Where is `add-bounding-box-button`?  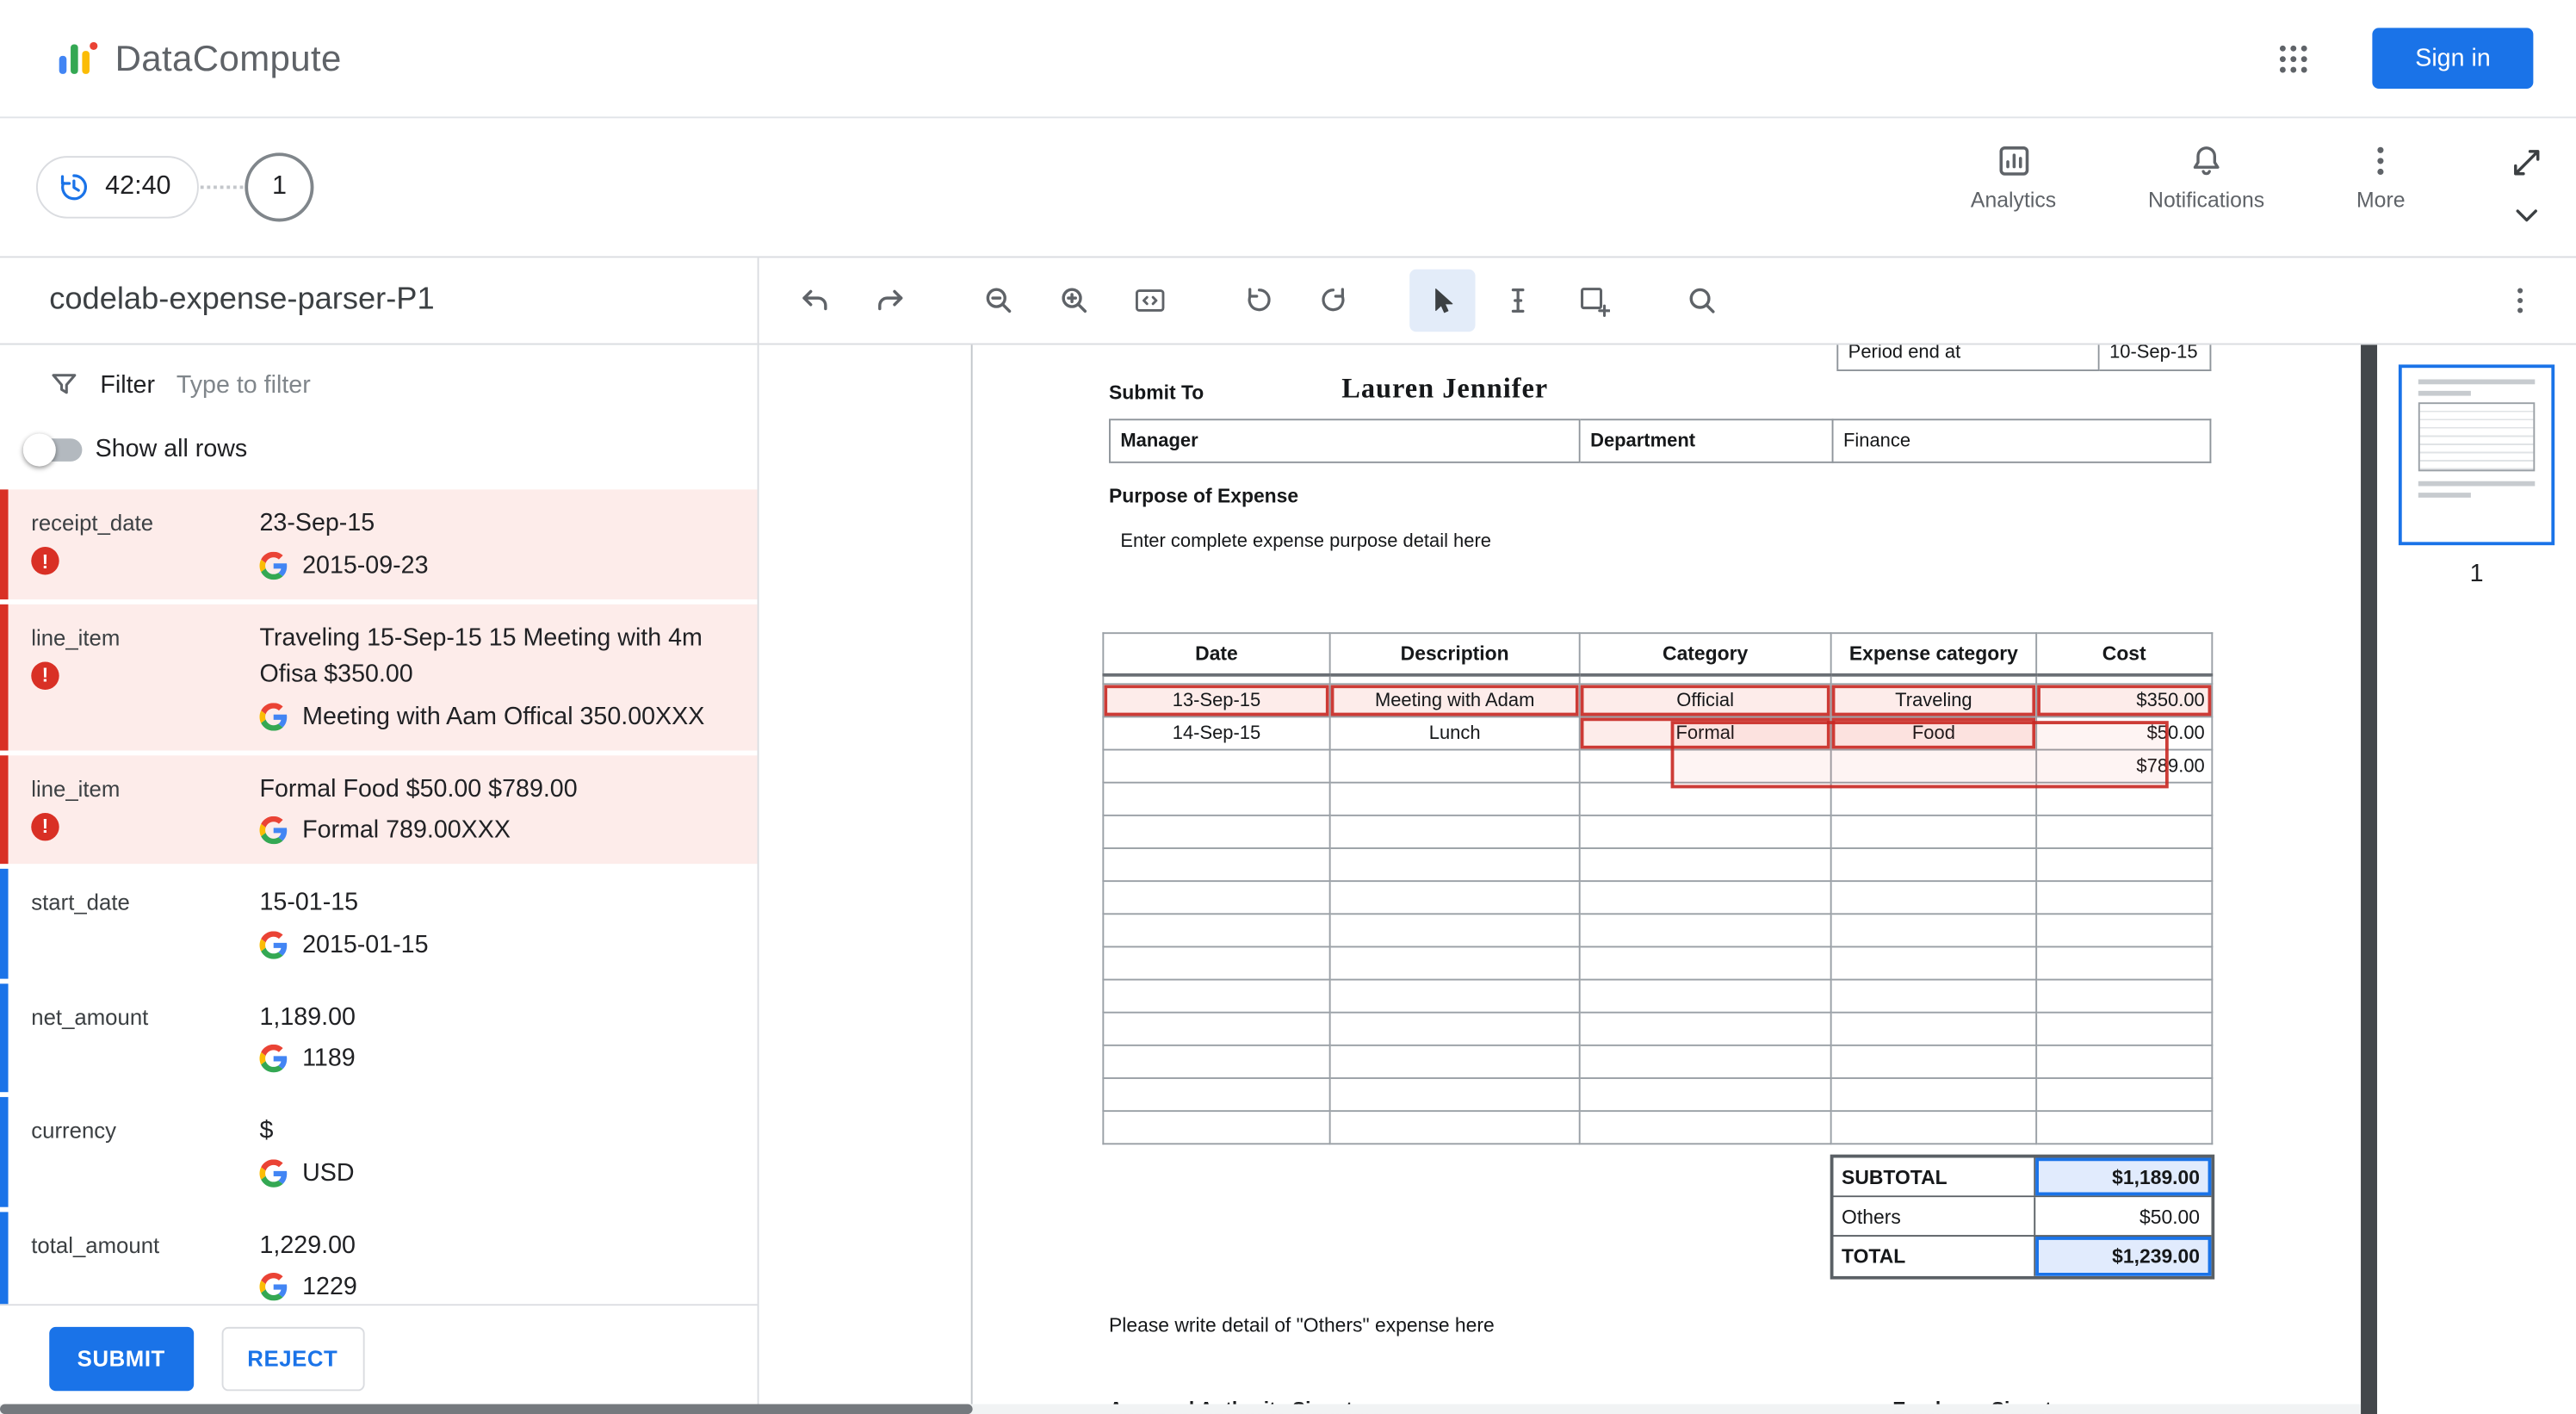
add-bounding-box-button is located at coordinates (1593, 301).